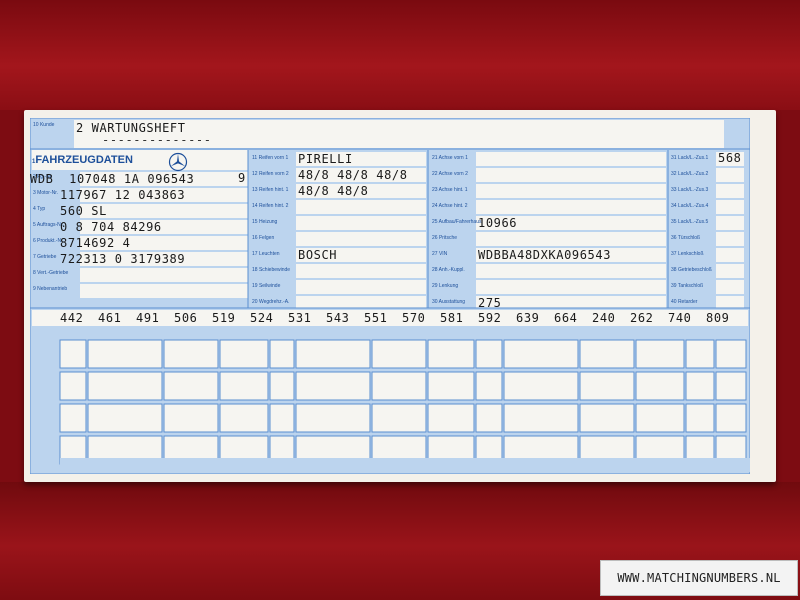  Describe the element at coordinates (450, 158) in the screenshot. I see `field-label: 21 Achse vorn 1` at that location.